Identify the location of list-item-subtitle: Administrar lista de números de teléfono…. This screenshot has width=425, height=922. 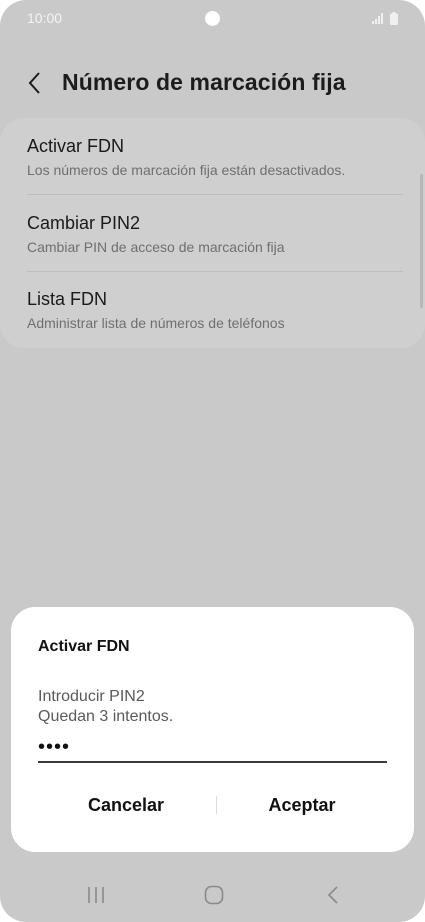
(156, 323).